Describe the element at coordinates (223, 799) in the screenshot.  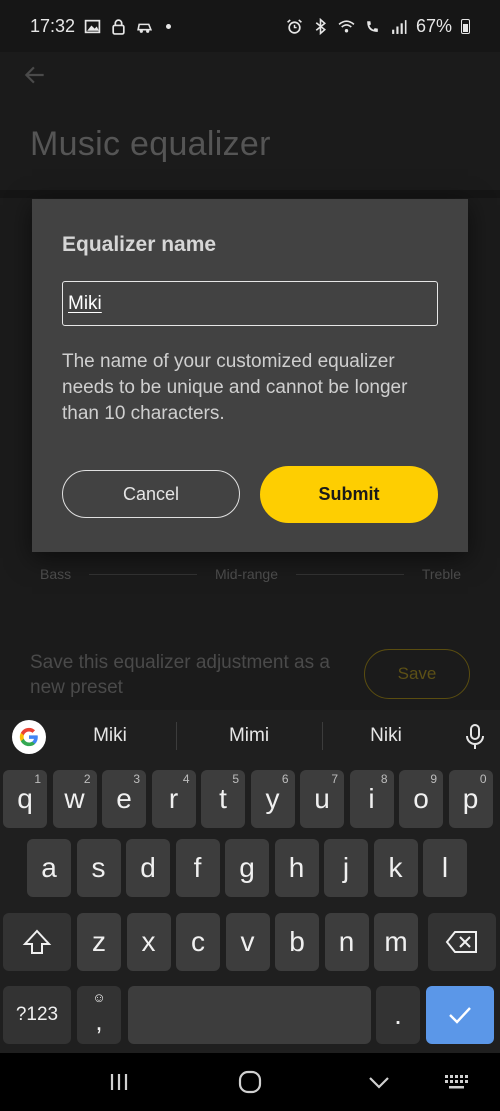
I see `key-t: t5` at that location.